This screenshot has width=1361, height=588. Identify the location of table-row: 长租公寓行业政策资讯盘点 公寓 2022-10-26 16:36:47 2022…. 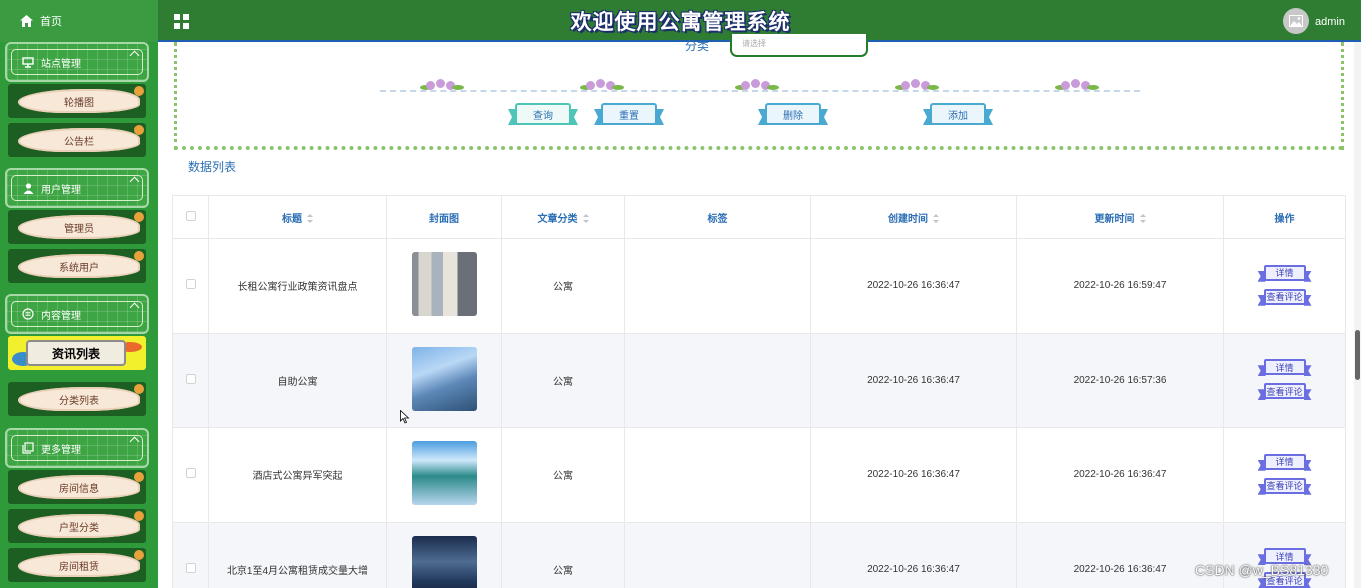
(759, 286).